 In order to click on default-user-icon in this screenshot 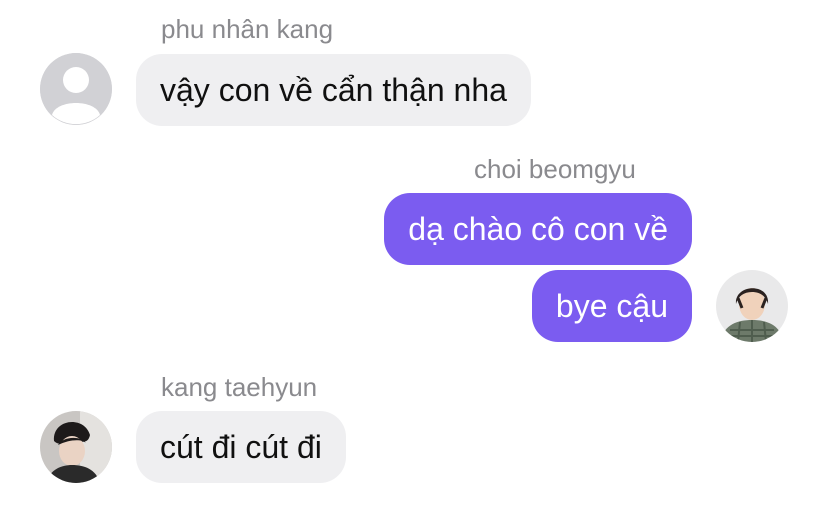, I will do `click(76, 89)`.